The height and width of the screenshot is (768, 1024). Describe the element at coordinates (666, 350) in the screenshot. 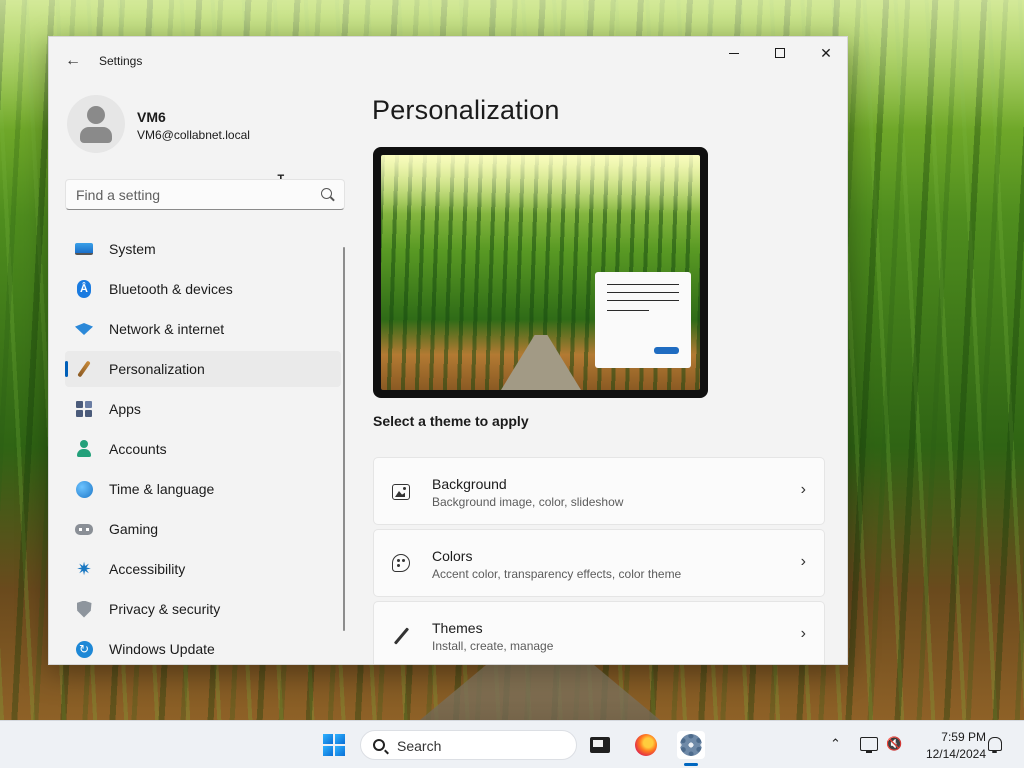

I see `preview-button` at that location.